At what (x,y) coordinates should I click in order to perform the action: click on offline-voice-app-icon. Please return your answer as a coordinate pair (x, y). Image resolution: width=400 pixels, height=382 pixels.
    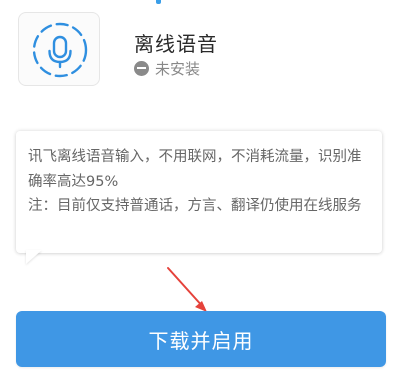
    Looking at the image, I should click on (59, 49).